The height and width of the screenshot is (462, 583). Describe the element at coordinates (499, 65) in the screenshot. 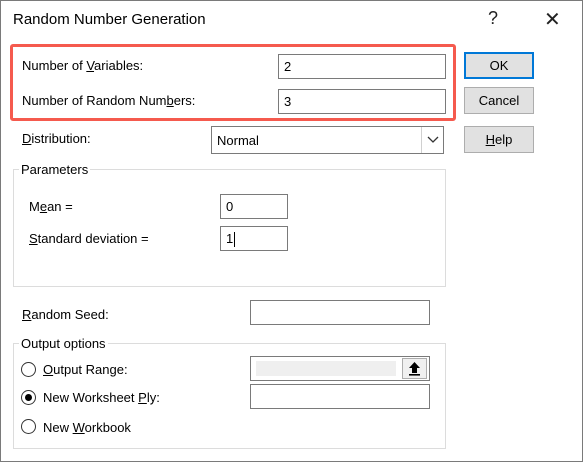

I see `ok-button: OK` at that location.